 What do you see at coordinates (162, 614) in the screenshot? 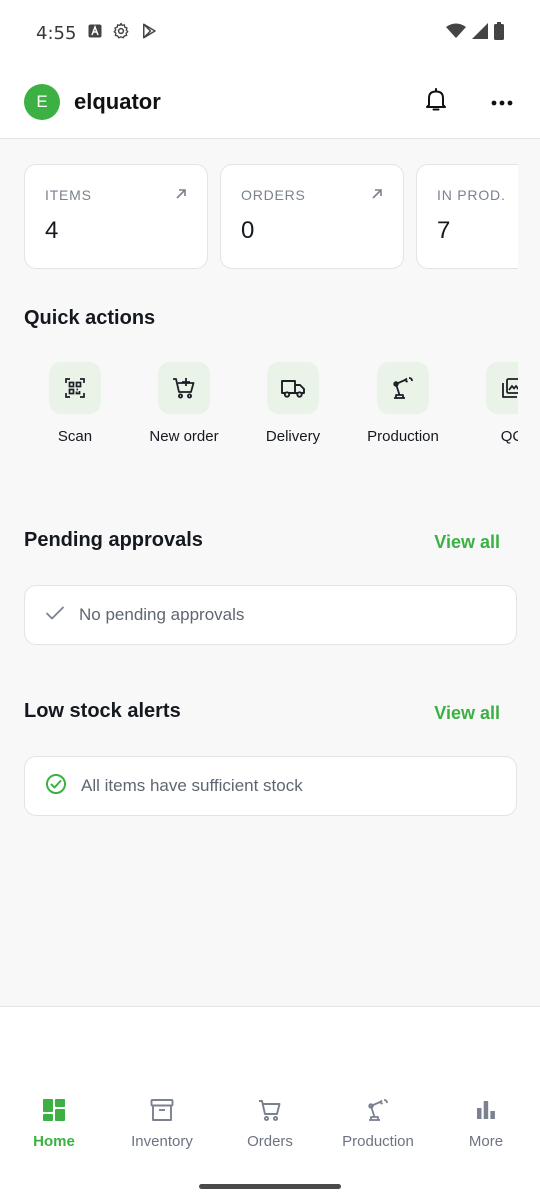
I see `pending-empty-text: No pending approvals` at bounding box center [162, 614].